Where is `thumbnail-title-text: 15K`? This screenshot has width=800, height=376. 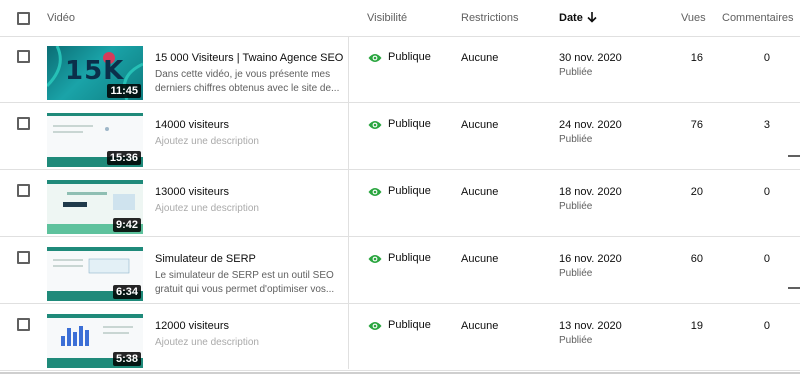 thumbnail-title-text: 15K is located at coordinates (95, 71).